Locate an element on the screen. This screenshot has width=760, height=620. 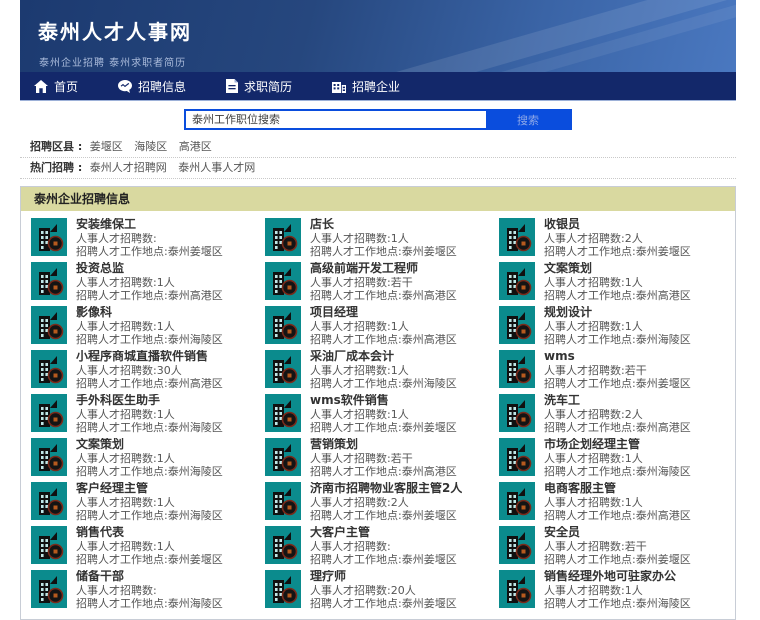
company-icon is located at coordinates (339, 86).